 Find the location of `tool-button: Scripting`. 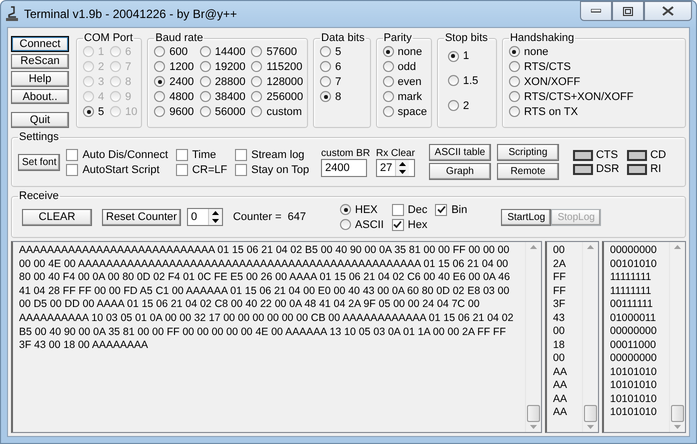

tool-button: Scripting is located at coordinates (527, 152).